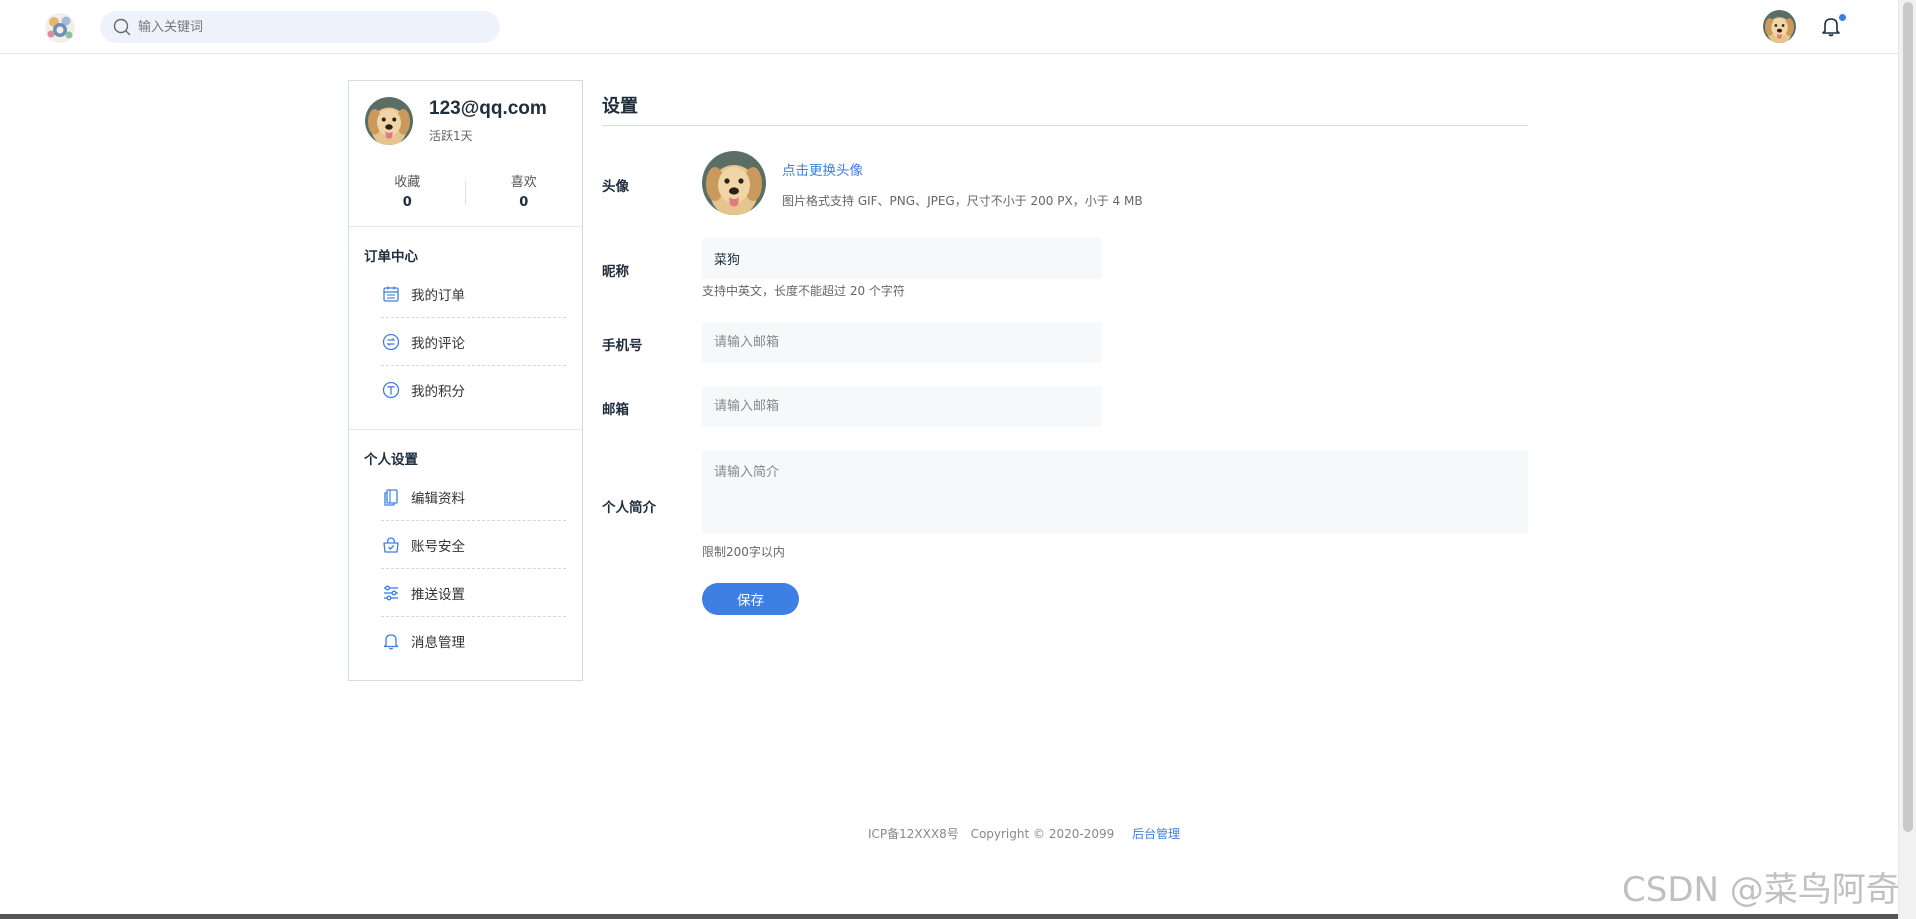  Describe the element at coordinates (1065, 103) in the screenshot. I see `page-title: 设置` at that location.